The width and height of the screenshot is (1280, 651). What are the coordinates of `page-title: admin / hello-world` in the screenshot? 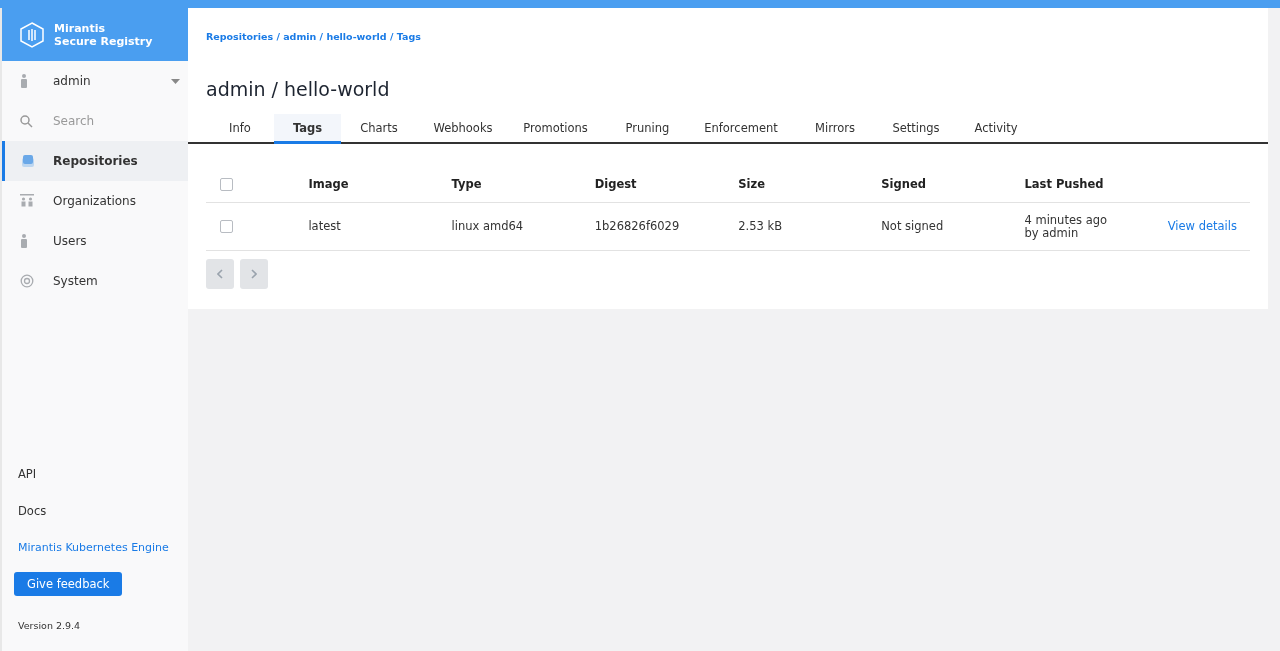 It's located at (298, 89).